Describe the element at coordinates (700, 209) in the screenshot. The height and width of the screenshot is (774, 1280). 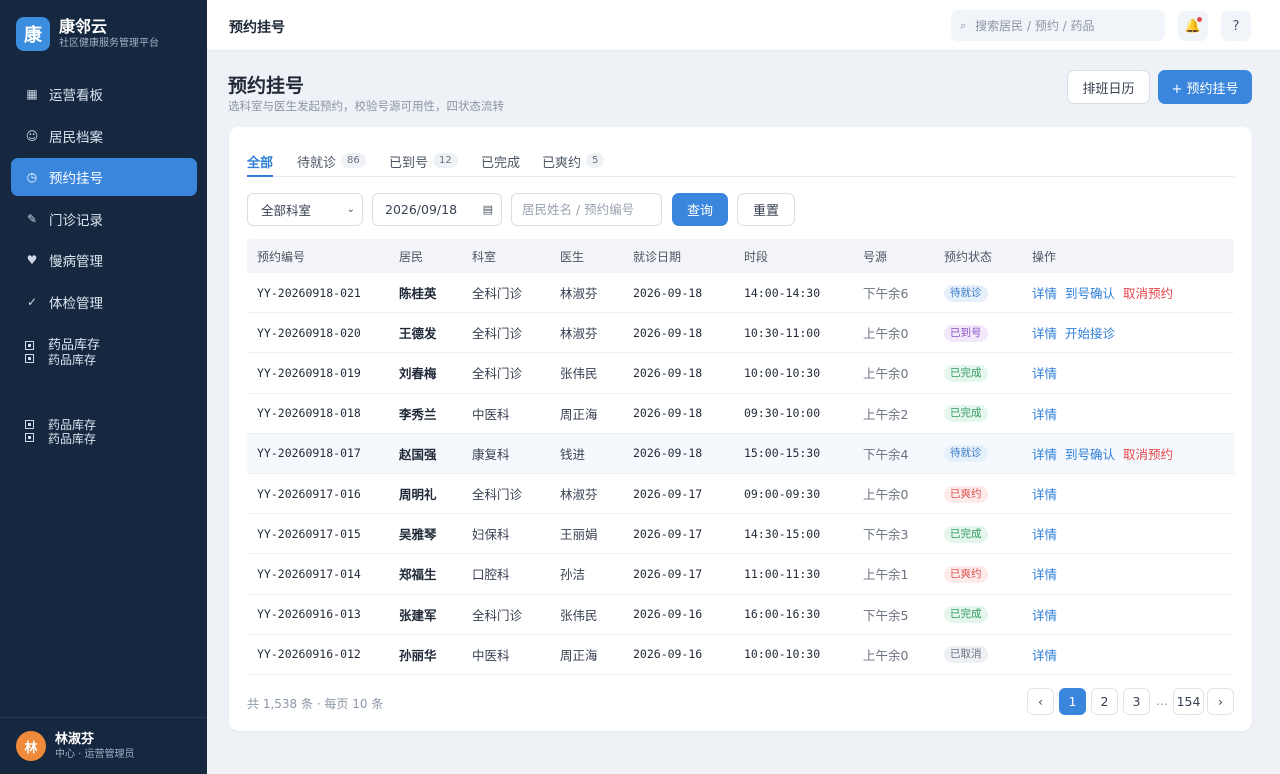
I see `query-button: 查询` at that location.